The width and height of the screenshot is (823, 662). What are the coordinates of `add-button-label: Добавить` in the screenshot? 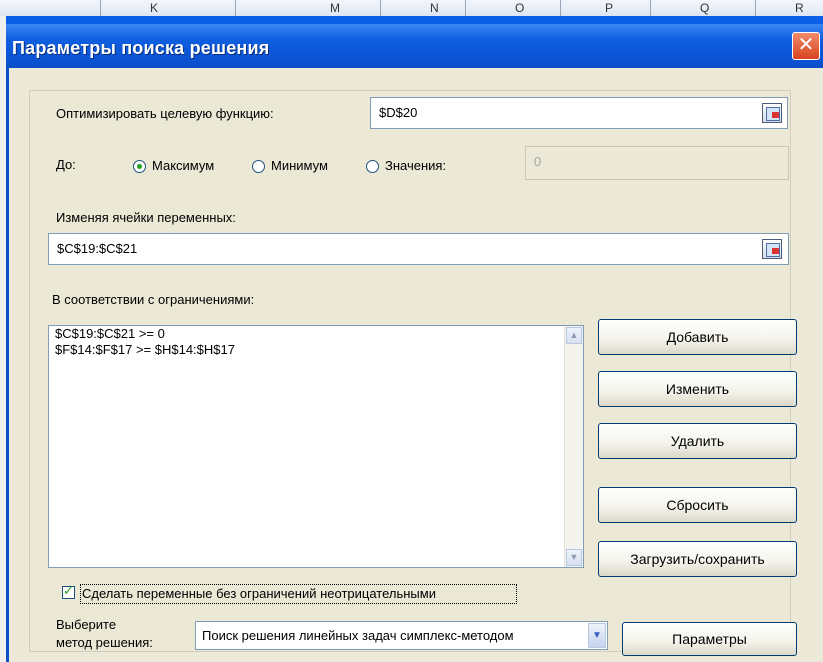 It's located at (697, 337).